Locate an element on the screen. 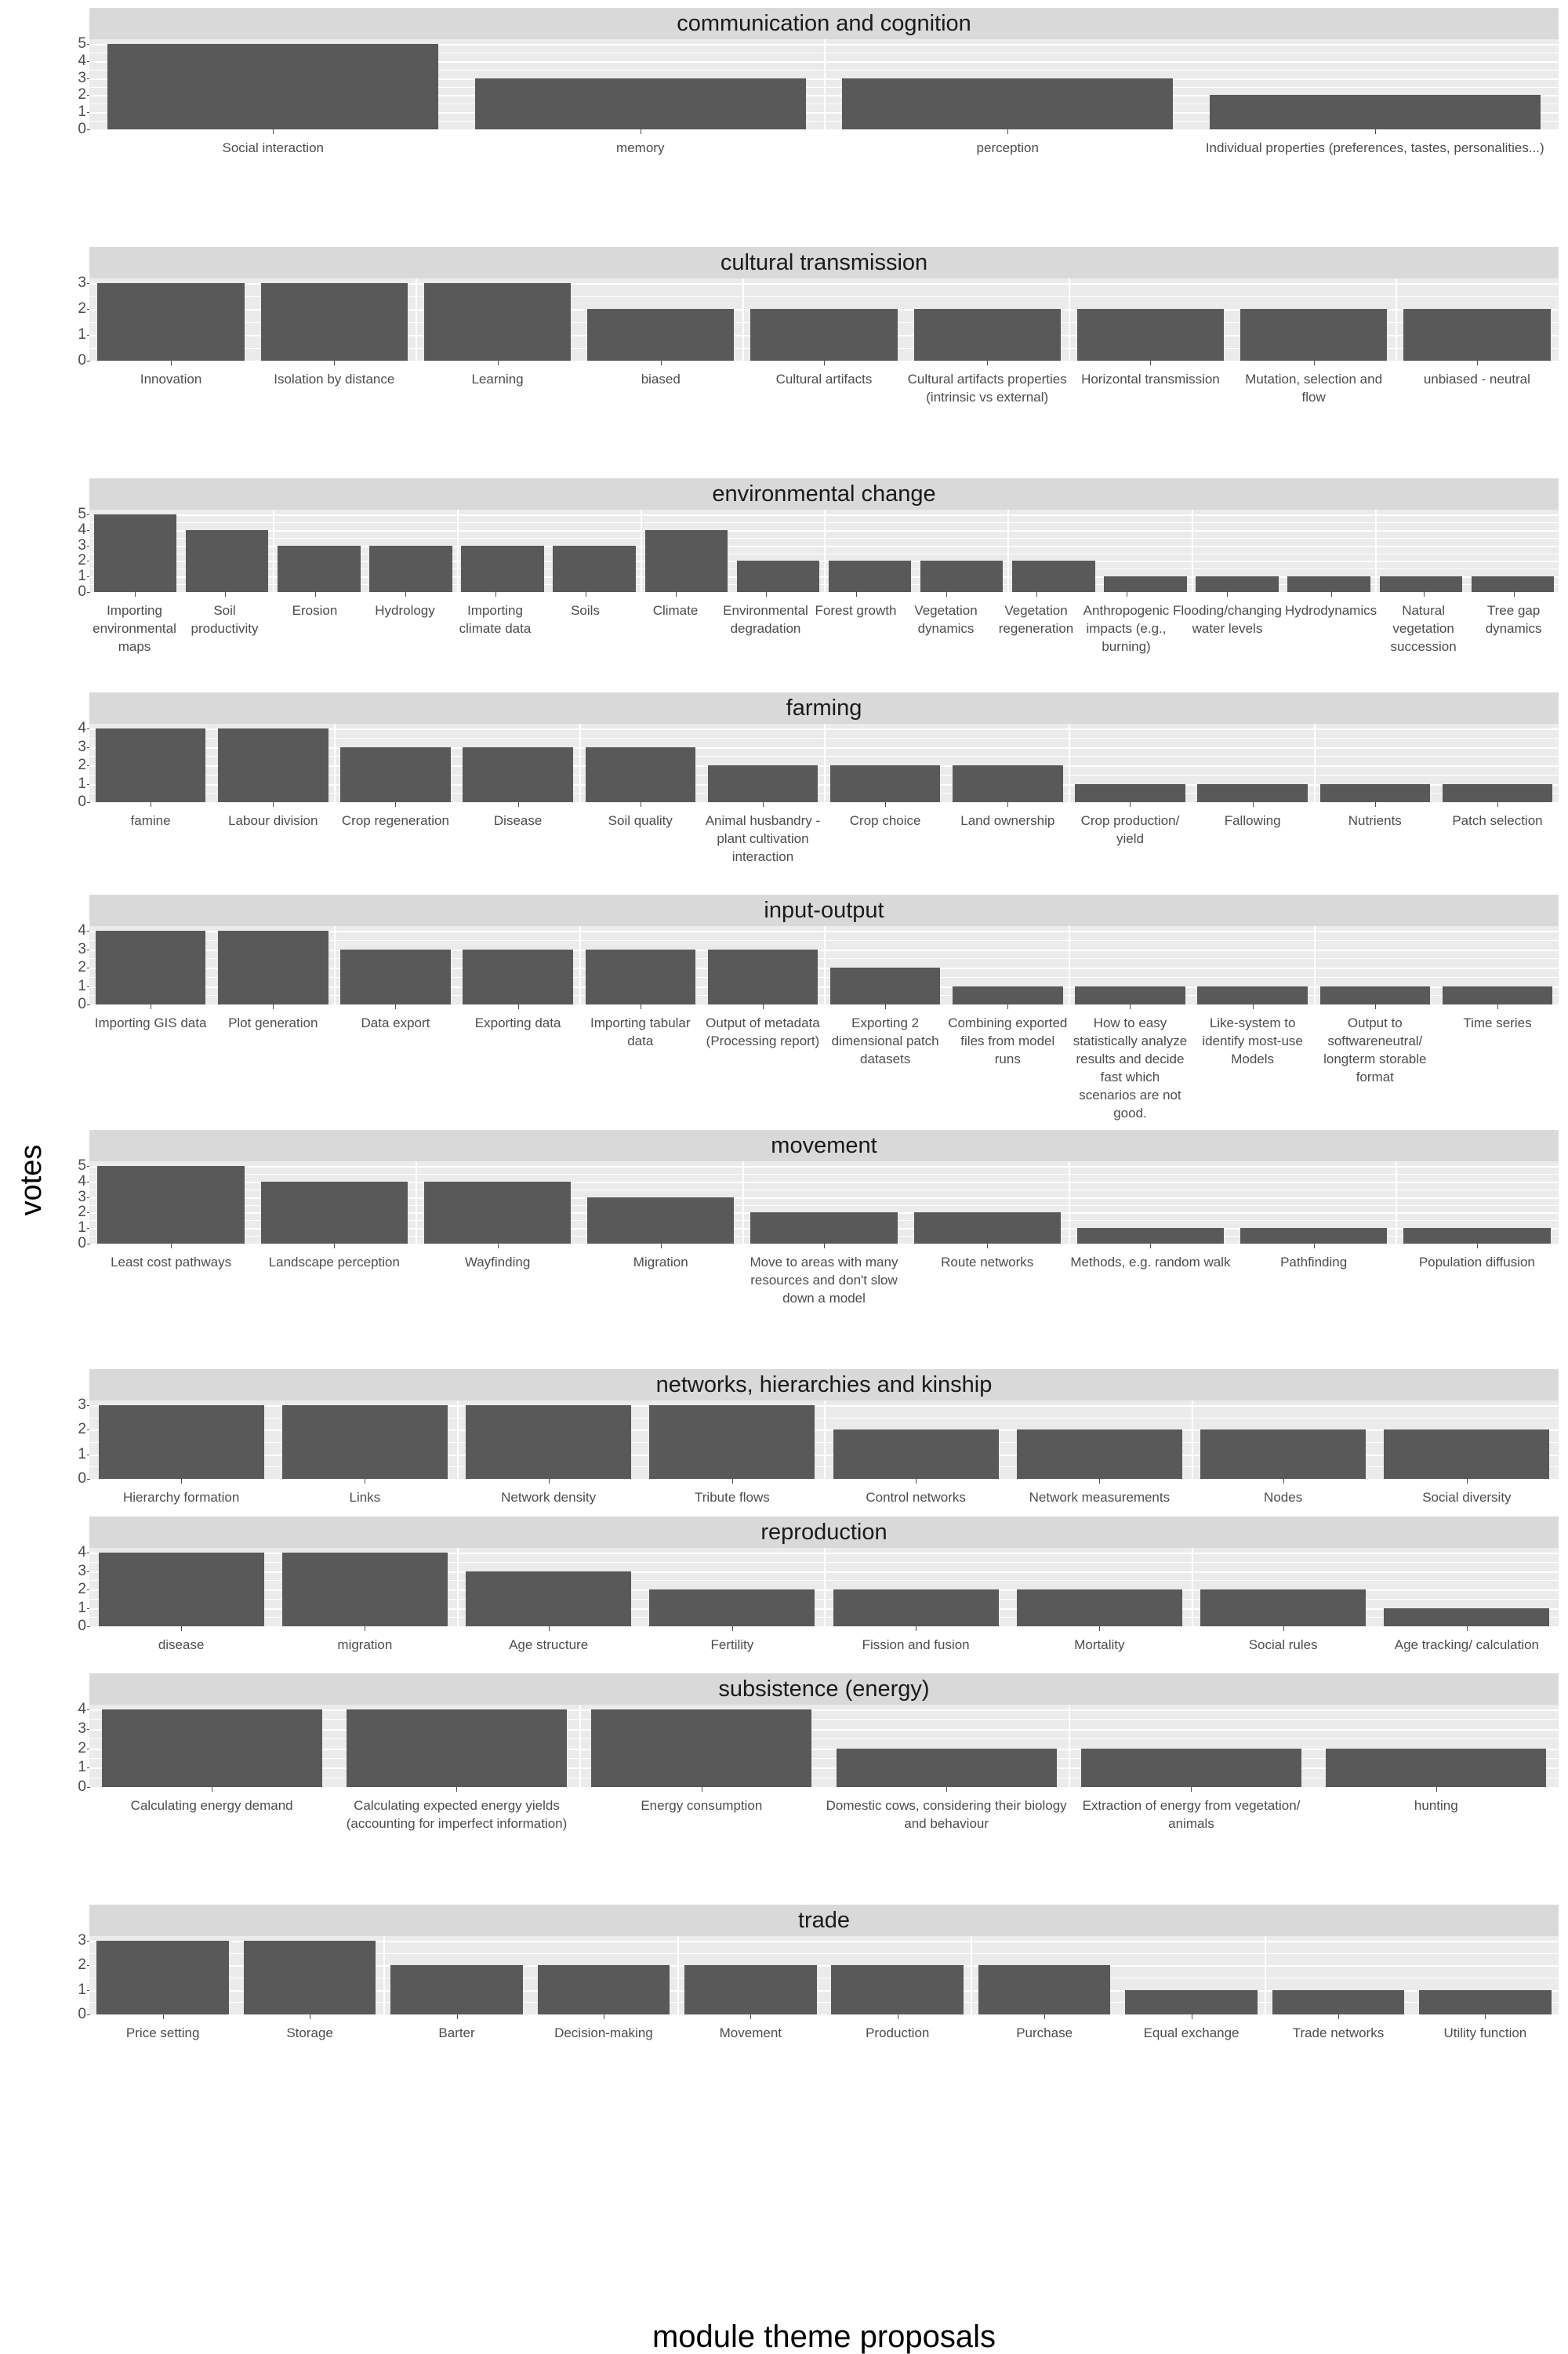 The image size is (1568, 2354). x-axis-tick-label: Purchase is located at coordinates (1044, 2039).